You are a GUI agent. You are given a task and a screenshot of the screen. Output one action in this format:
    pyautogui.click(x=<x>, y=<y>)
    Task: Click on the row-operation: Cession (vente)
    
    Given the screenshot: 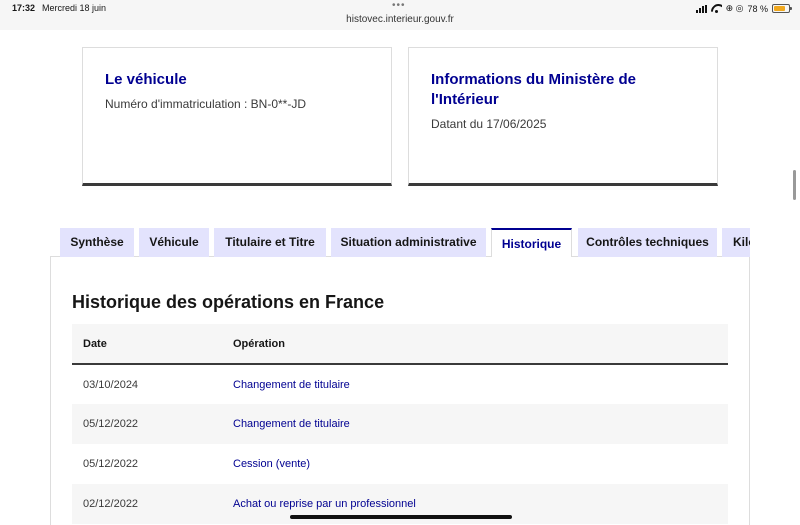 What is the action you would take?
    pyautogui.click(x=272, y=464)
    